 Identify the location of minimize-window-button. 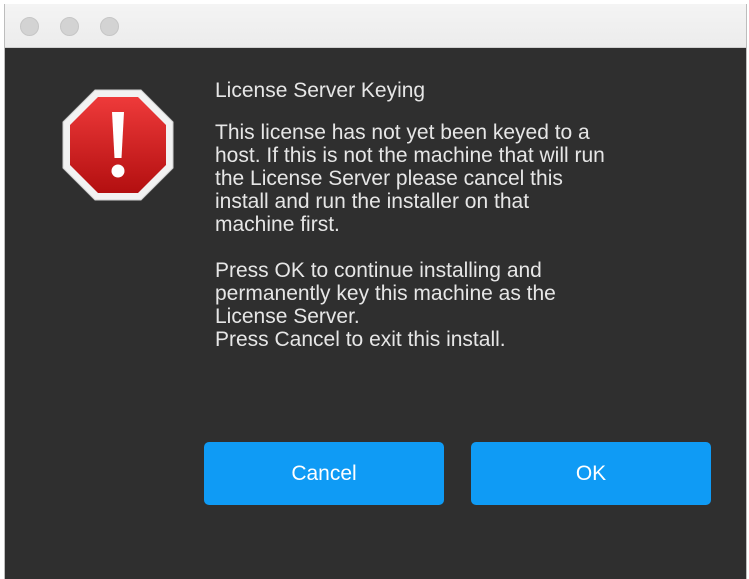
(69, 26).